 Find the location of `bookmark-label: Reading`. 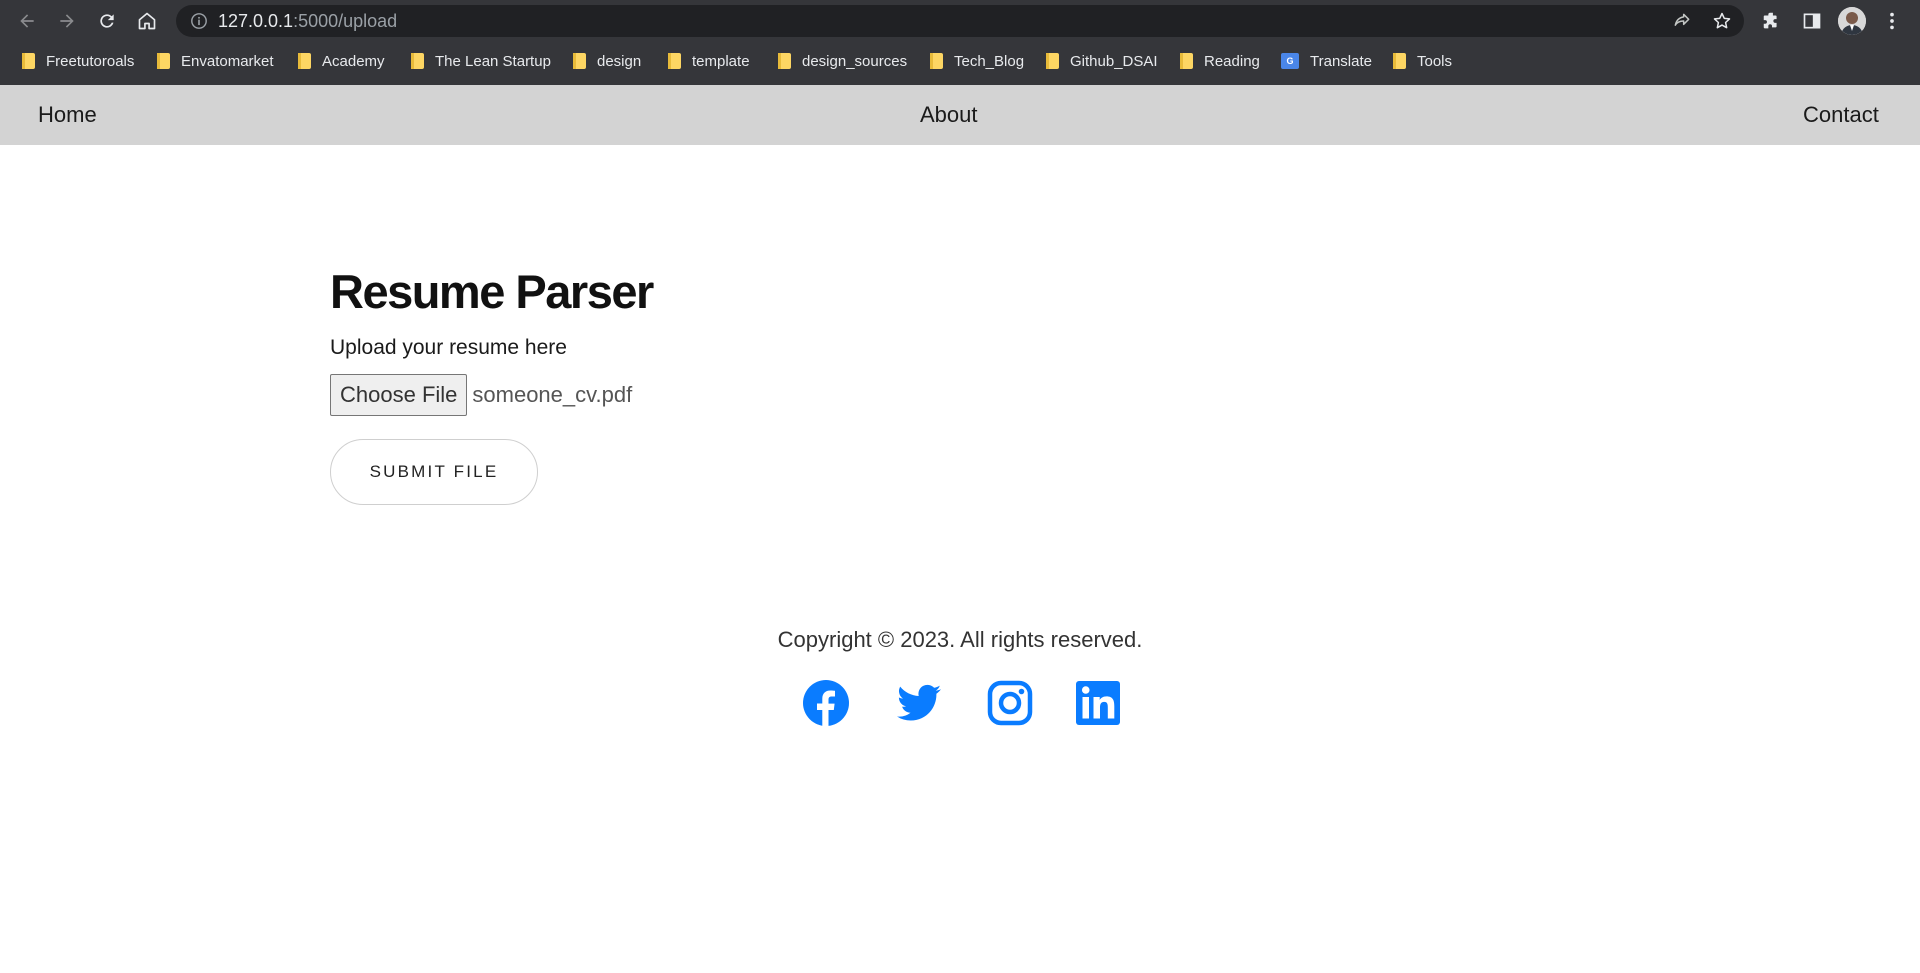

bookmark-label: Reading is located at coordinates (1232, 61).